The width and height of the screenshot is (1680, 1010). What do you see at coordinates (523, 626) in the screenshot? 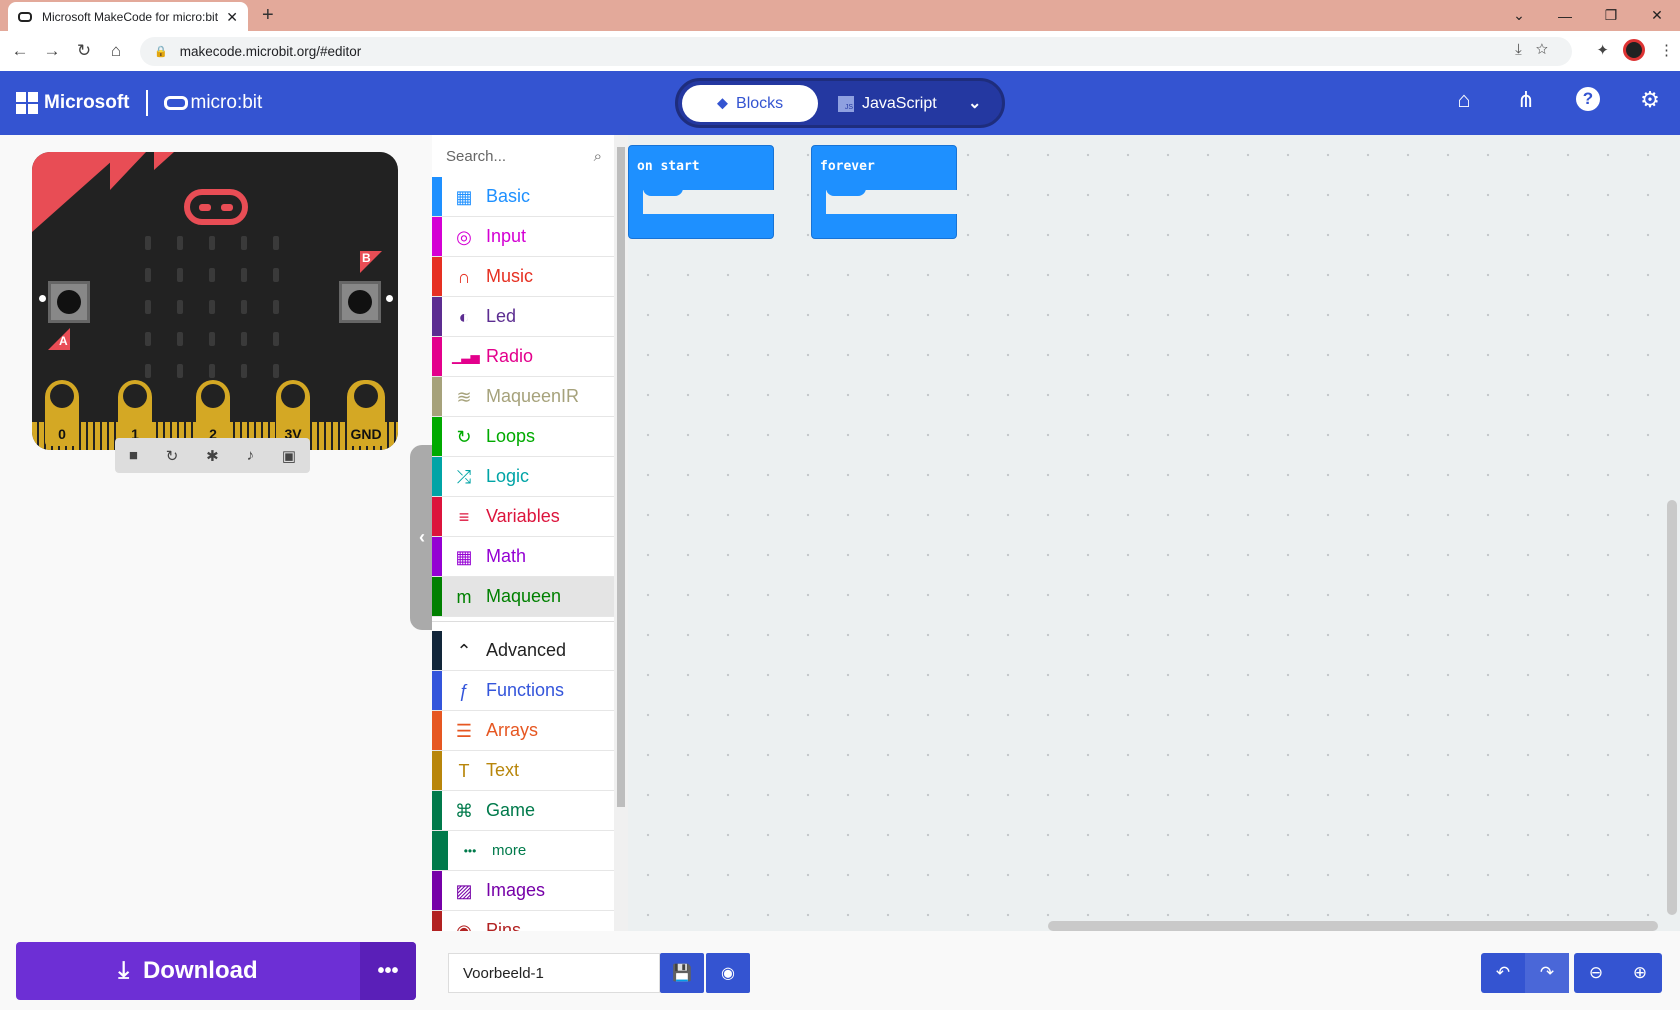
I see `toolbox-divider` at bounding box center [523, 626].